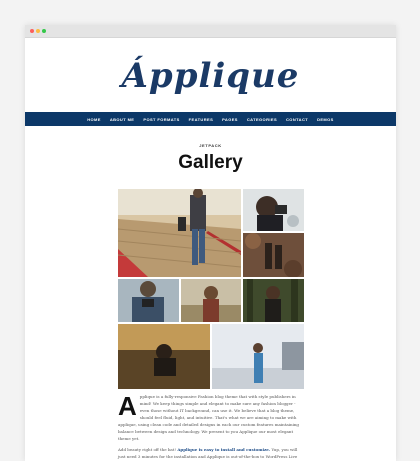 This screenshot has height=461, width=420. I want to click on nav-item-contact: CONTACT, so click(297, 119).